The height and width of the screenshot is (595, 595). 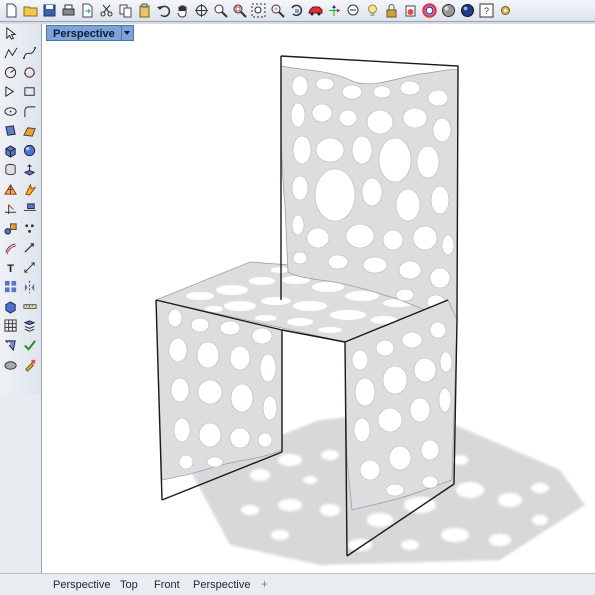 What do you see at coordinates (11, 287) in the screenshot?
I see `array-icon` at bounding box center [11, 287].